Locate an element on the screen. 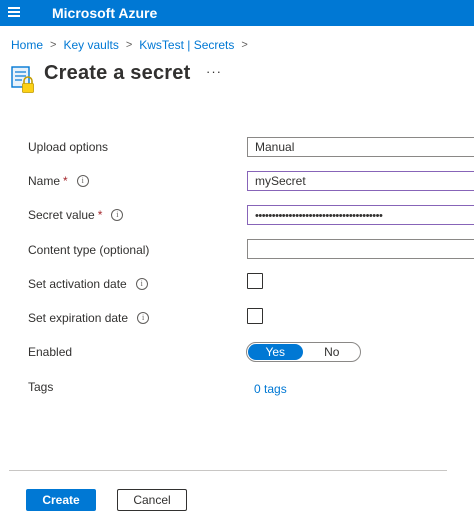 The height and width of the screenshot is (518, 474). top-bar: Microsoft Azure is located at coordinates (237, 13).